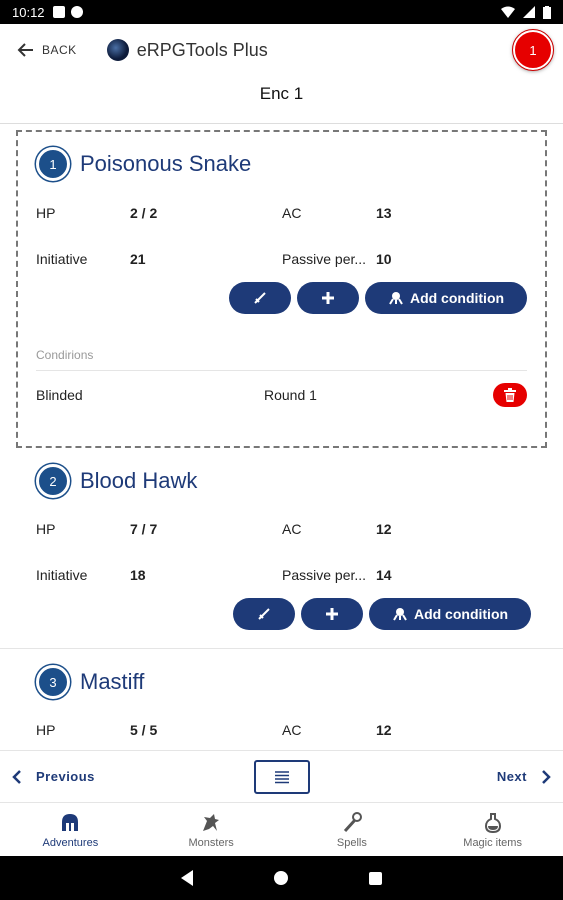 The width and height of the screenshot is (563, 900). I want to click on tab-magic-items: Magic items, so click(492, 829).